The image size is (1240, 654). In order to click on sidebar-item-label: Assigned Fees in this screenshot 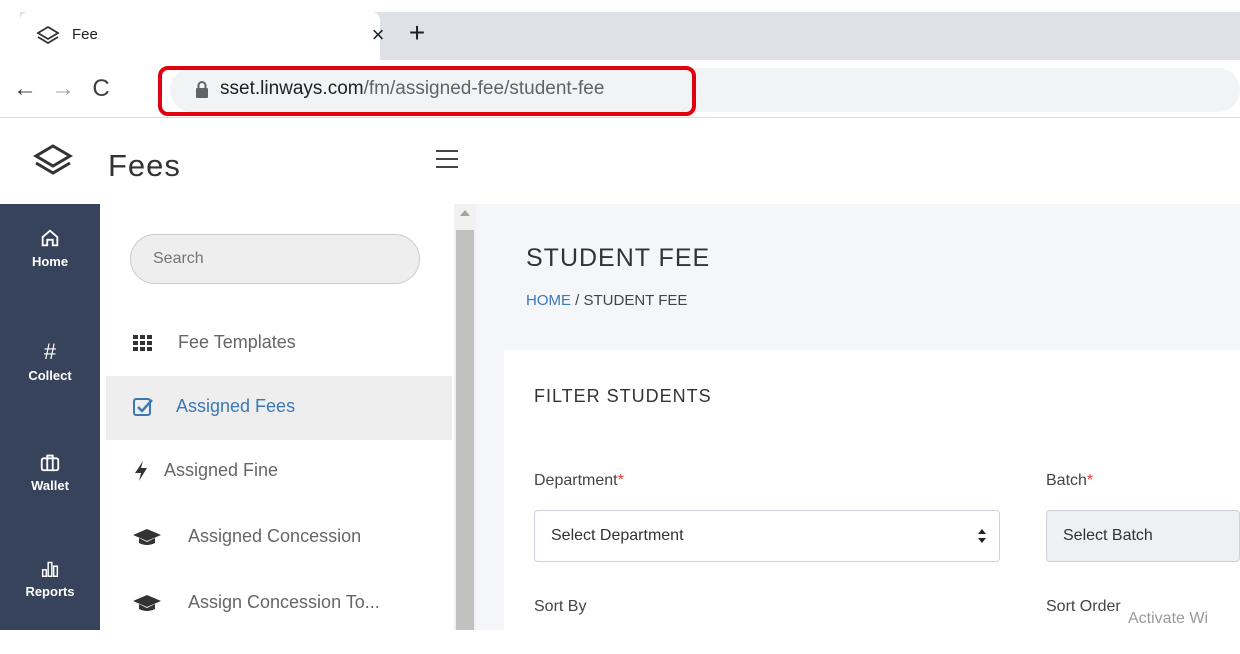, I will do `click(236, 406)`.